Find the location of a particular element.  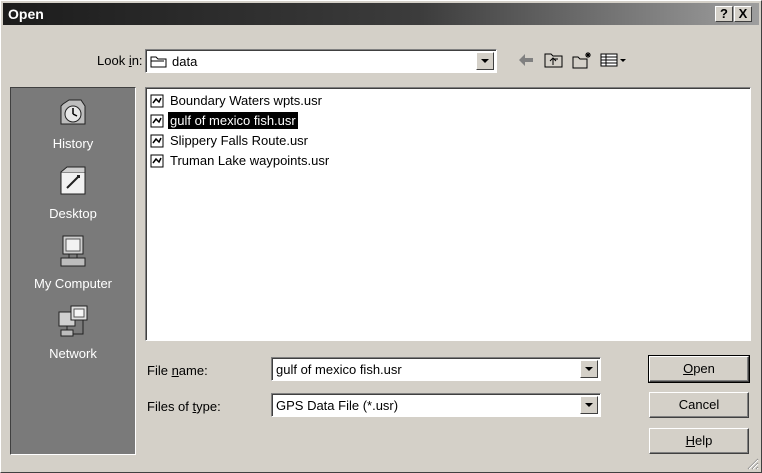

file-name-value: gulf of mexico fish.usr is located at coordinates (339, 369).